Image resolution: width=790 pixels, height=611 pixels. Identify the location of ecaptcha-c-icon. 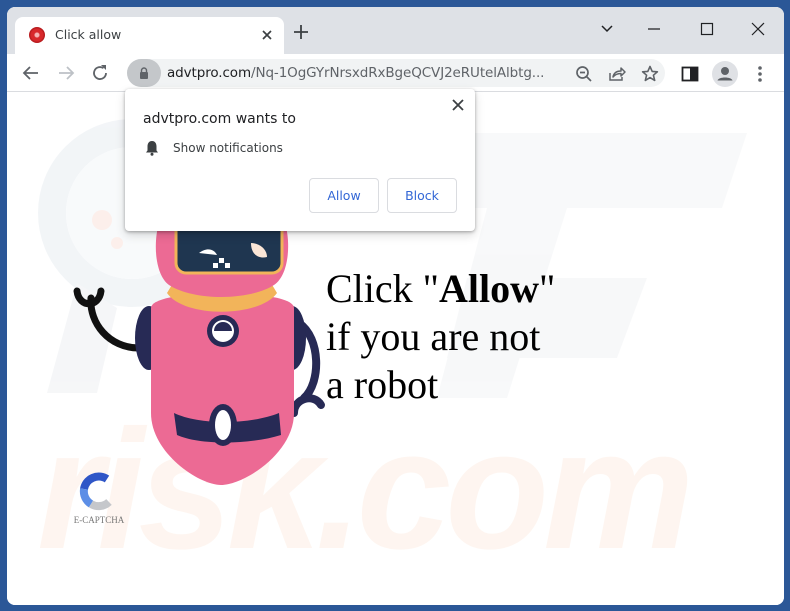
(95, 491).